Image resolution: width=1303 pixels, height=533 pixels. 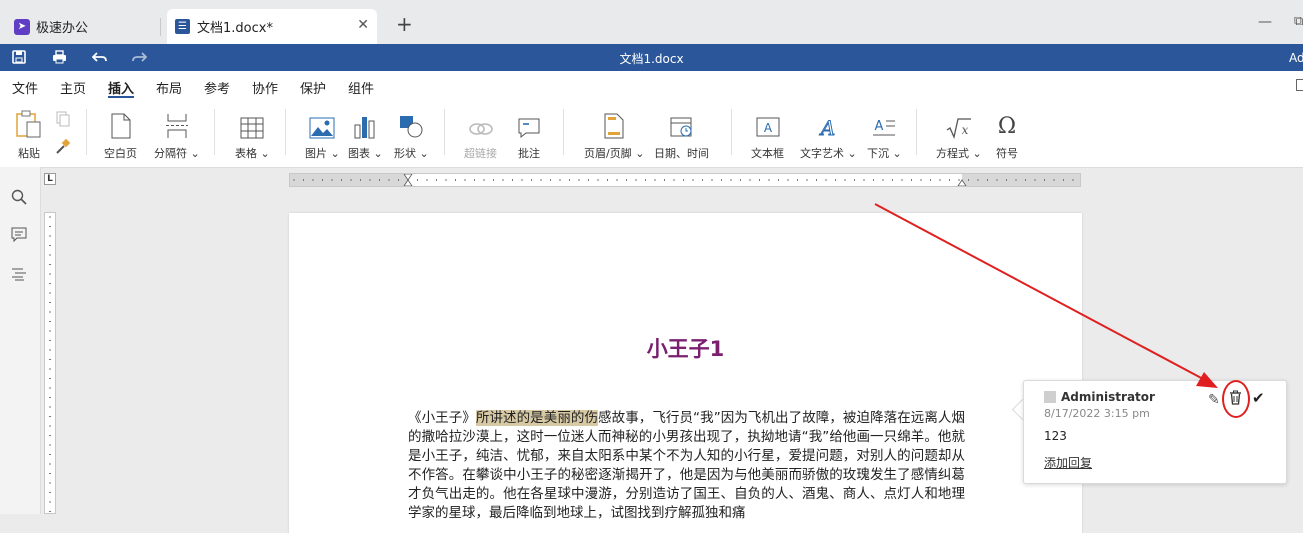 What do you see at coordinates (322, 153) in the screenshot?
I see `image-label: 图片 ⌄` at bounding box center [322, 153].